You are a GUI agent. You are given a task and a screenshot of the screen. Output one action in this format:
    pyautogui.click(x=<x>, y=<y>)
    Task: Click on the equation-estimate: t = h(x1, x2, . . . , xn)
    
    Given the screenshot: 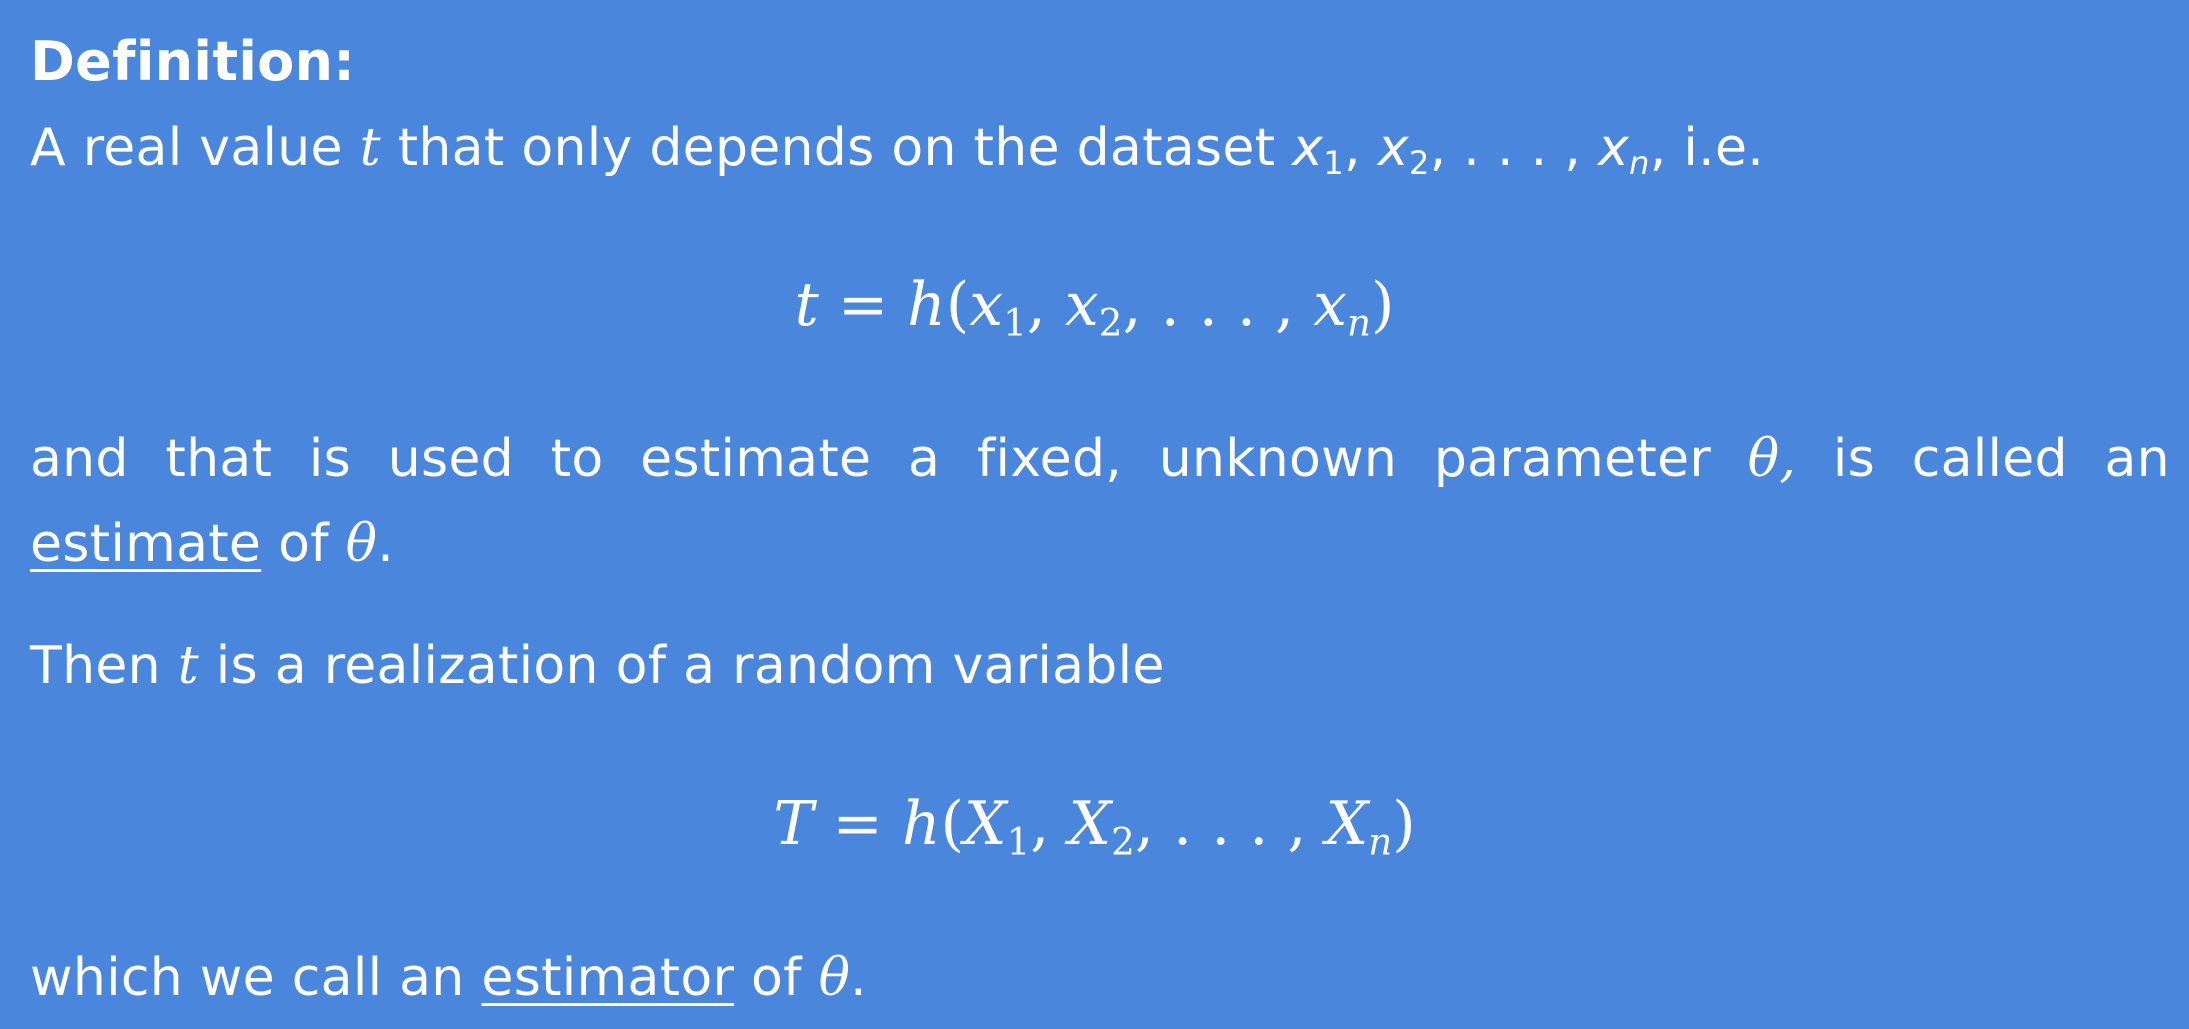 What is the action you would take?
    pyautogui.click(x=1094, y=308)
    